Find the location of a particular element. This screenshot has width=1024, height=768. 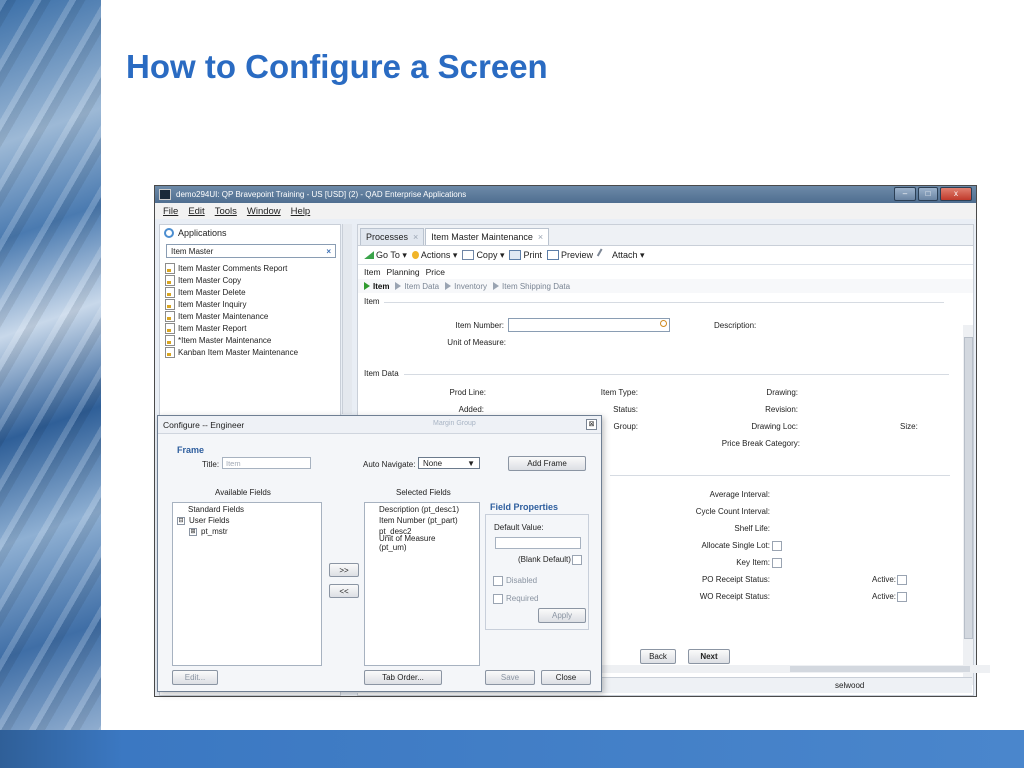

tree-node-user-fields: ⊟ User Fields is located at coordinates (247, 520).